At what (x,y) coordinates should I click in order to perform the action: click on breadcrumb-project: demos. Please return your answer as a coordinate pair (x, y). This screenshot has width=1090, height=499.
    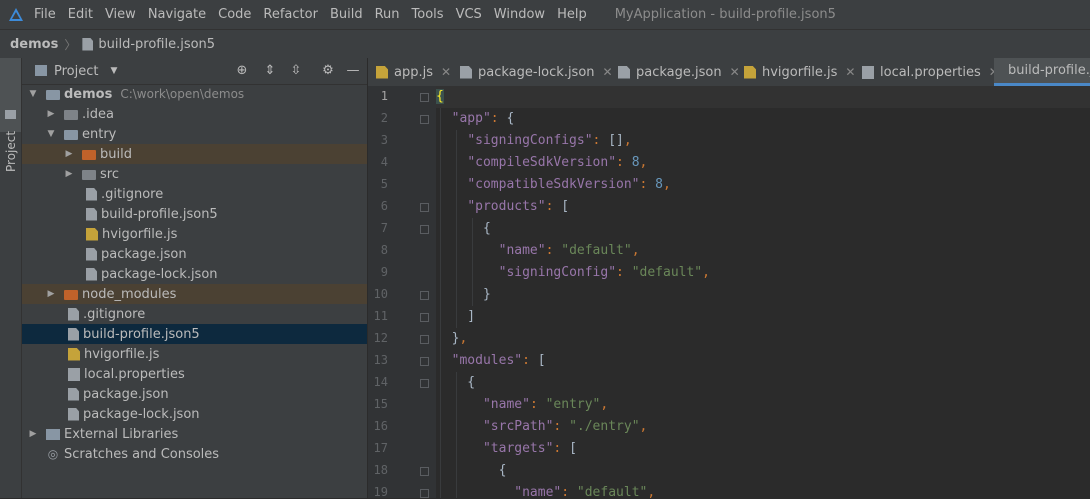
    Looking at the image, I should click on (34, 44).